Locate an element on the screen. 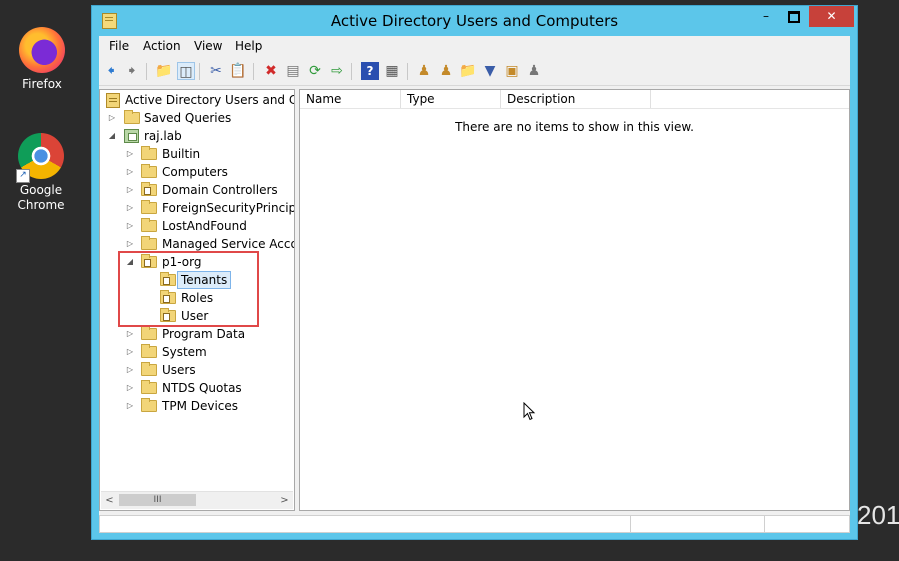 The width and height of the screenshot is (899, 561). toolbar: 🠸 🠺 📁 ◫ ✂ 📋 ✖ ▤ ⟳ ⇨ ? ▦ ♟ ♟ 📁 ▼ ▣ ♟ is located at coordinates (474, 72).